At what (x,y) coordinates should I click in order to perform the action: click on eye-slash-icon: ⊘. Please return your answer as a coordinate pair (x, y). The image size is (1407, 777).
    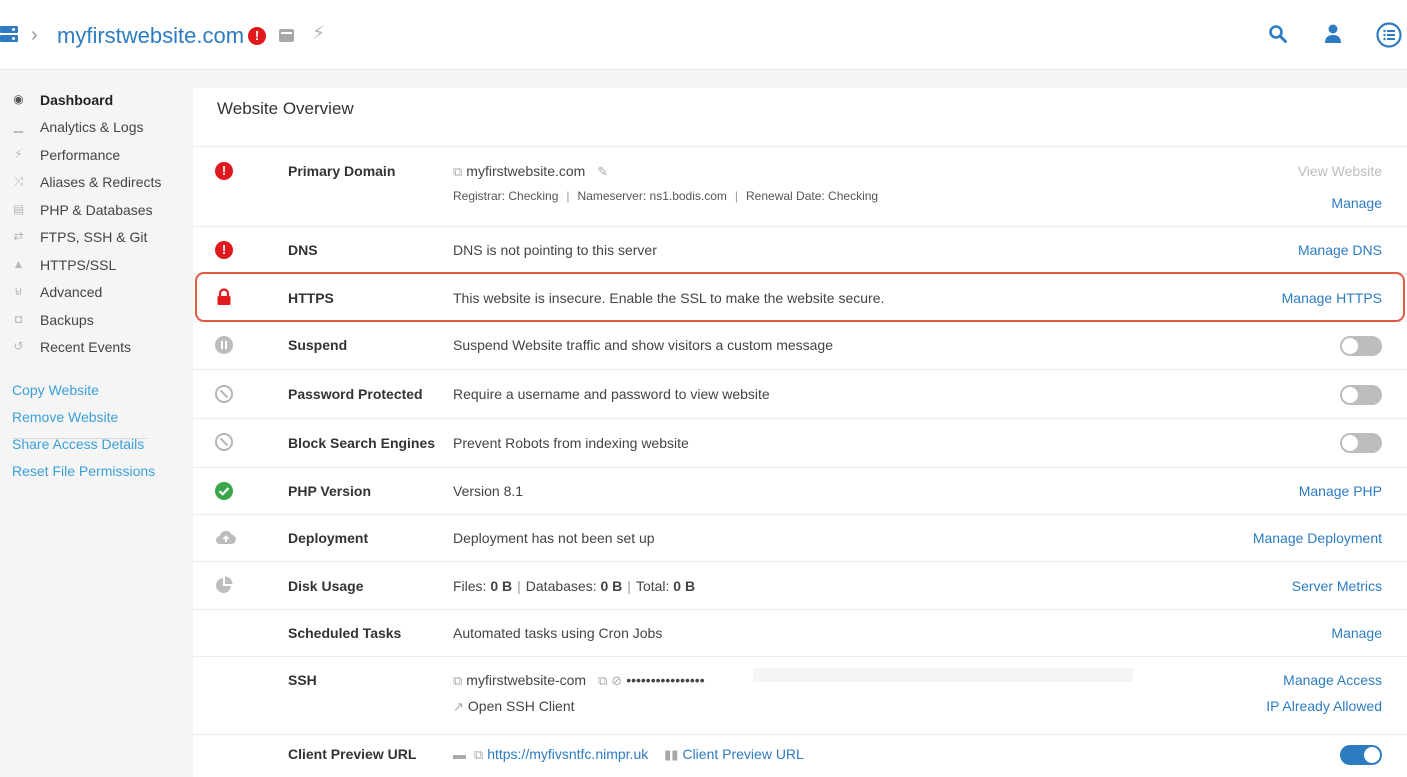
    Looking at the image, I should click on (616, 681).